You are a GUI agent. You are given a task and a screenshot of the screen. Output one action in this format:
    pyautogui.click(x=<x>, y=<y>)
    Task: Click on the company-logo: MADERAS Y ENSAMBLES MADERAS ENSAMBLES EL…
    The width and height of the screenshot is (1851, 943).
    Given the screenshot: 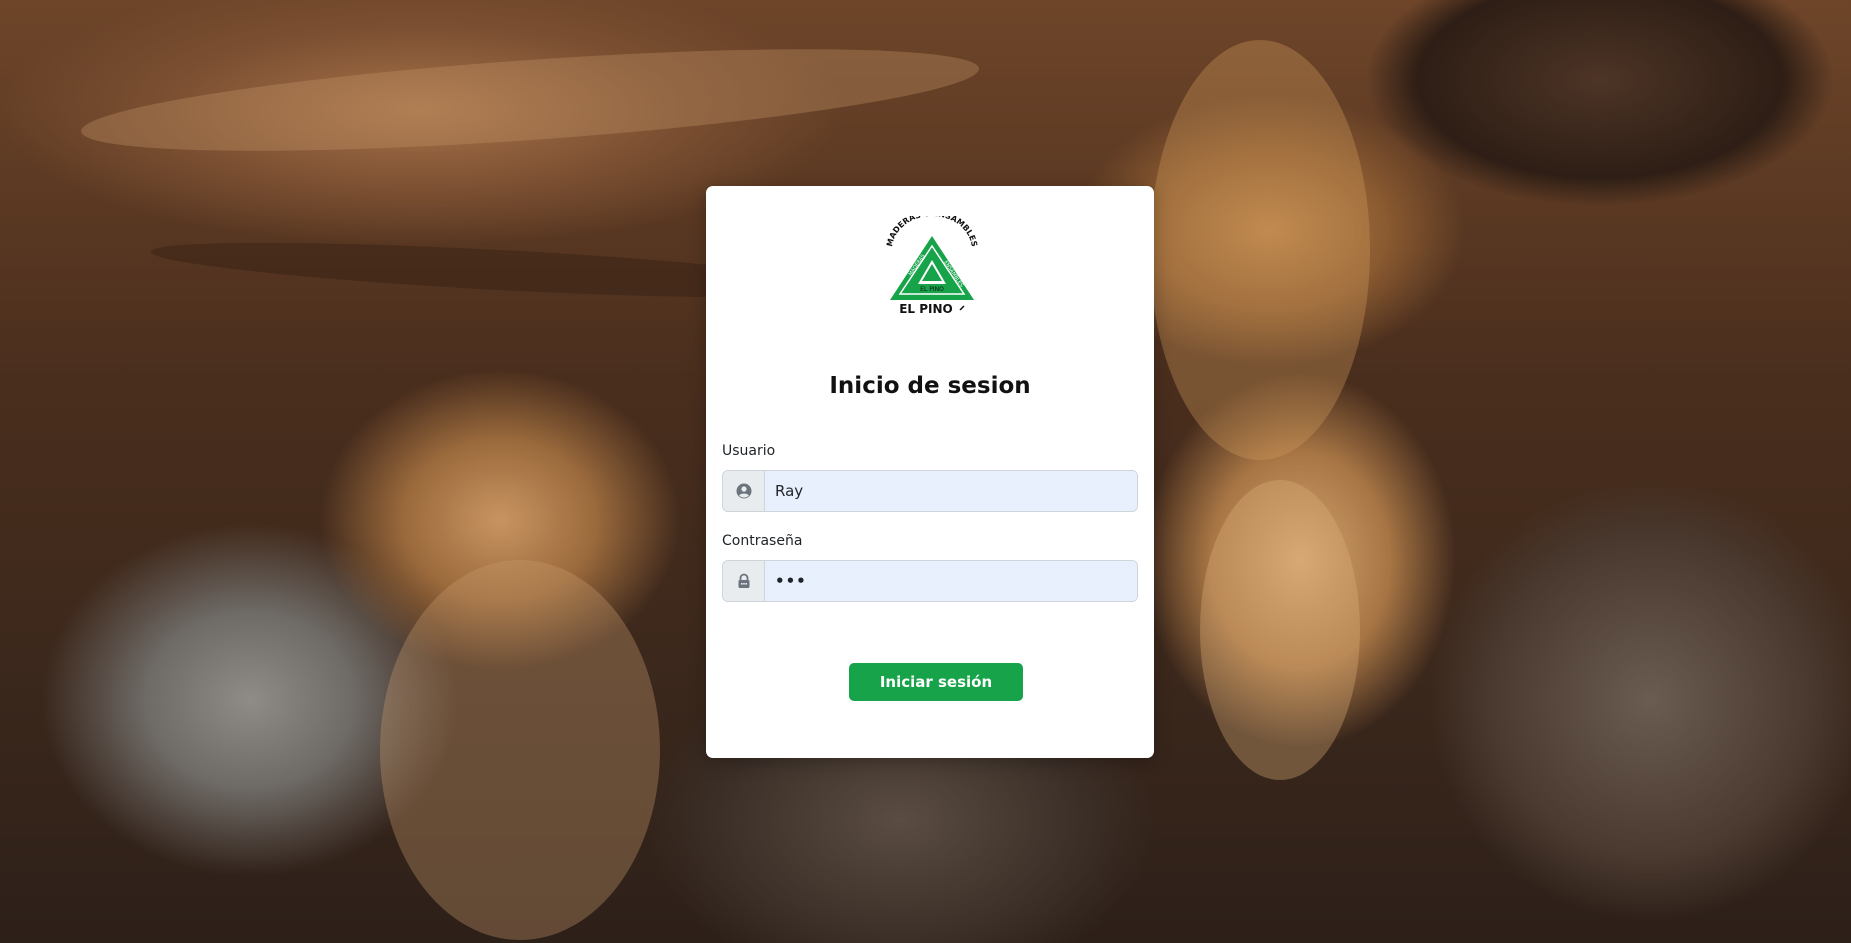 What is the action you would take?
    pyautogui.click(x=932, y=266)
    